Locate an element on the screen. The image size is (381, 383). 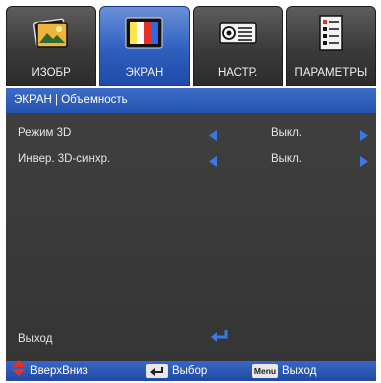
footer-exit: Menu Выход is located at coordinates (284, 371).